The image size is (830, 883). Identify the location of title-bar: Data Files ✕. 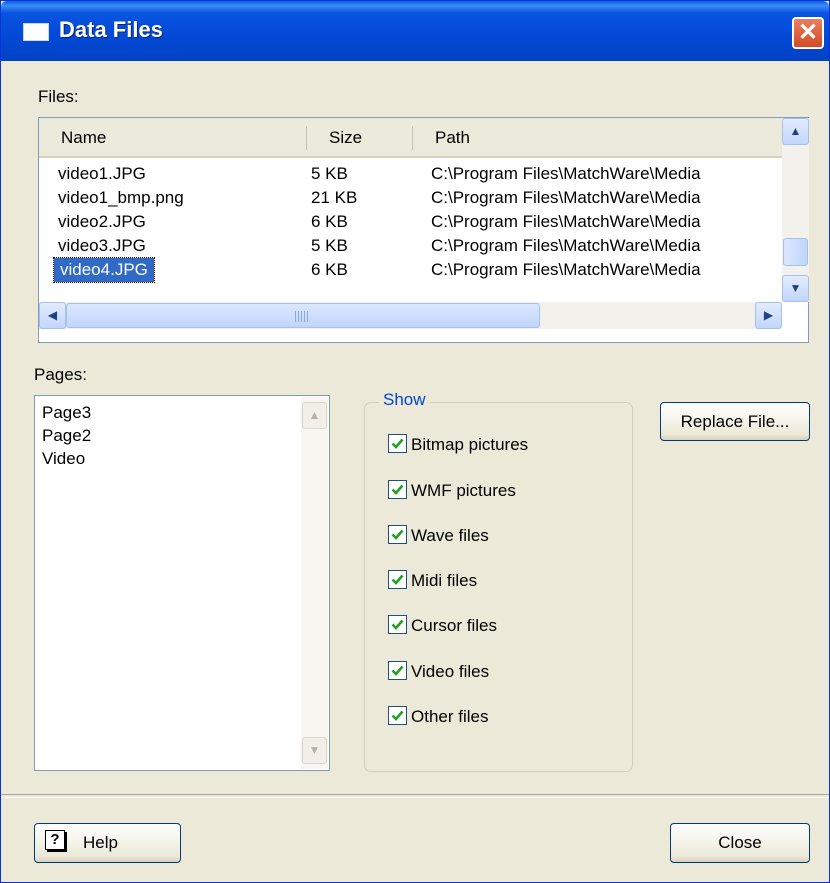
(415, 31).